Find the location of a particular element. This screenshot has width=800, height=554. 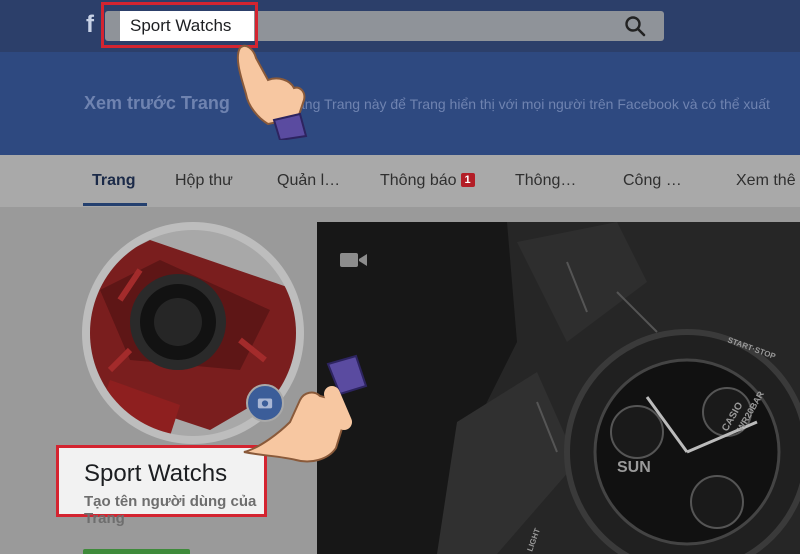

tab-notifications-label: Thông báo is located at coordinates (418, 180).